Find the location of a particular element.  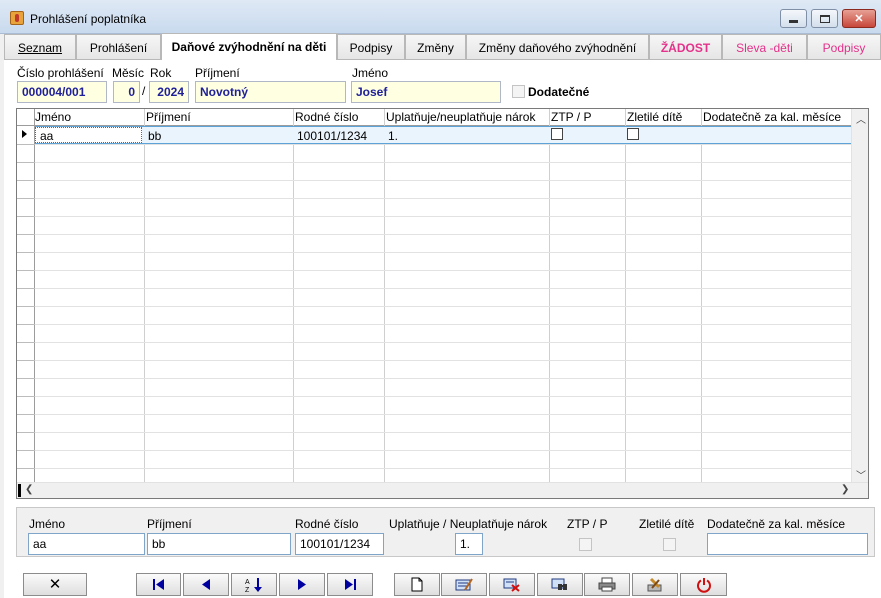

previous-record-button is located at coordinates (206, 584).